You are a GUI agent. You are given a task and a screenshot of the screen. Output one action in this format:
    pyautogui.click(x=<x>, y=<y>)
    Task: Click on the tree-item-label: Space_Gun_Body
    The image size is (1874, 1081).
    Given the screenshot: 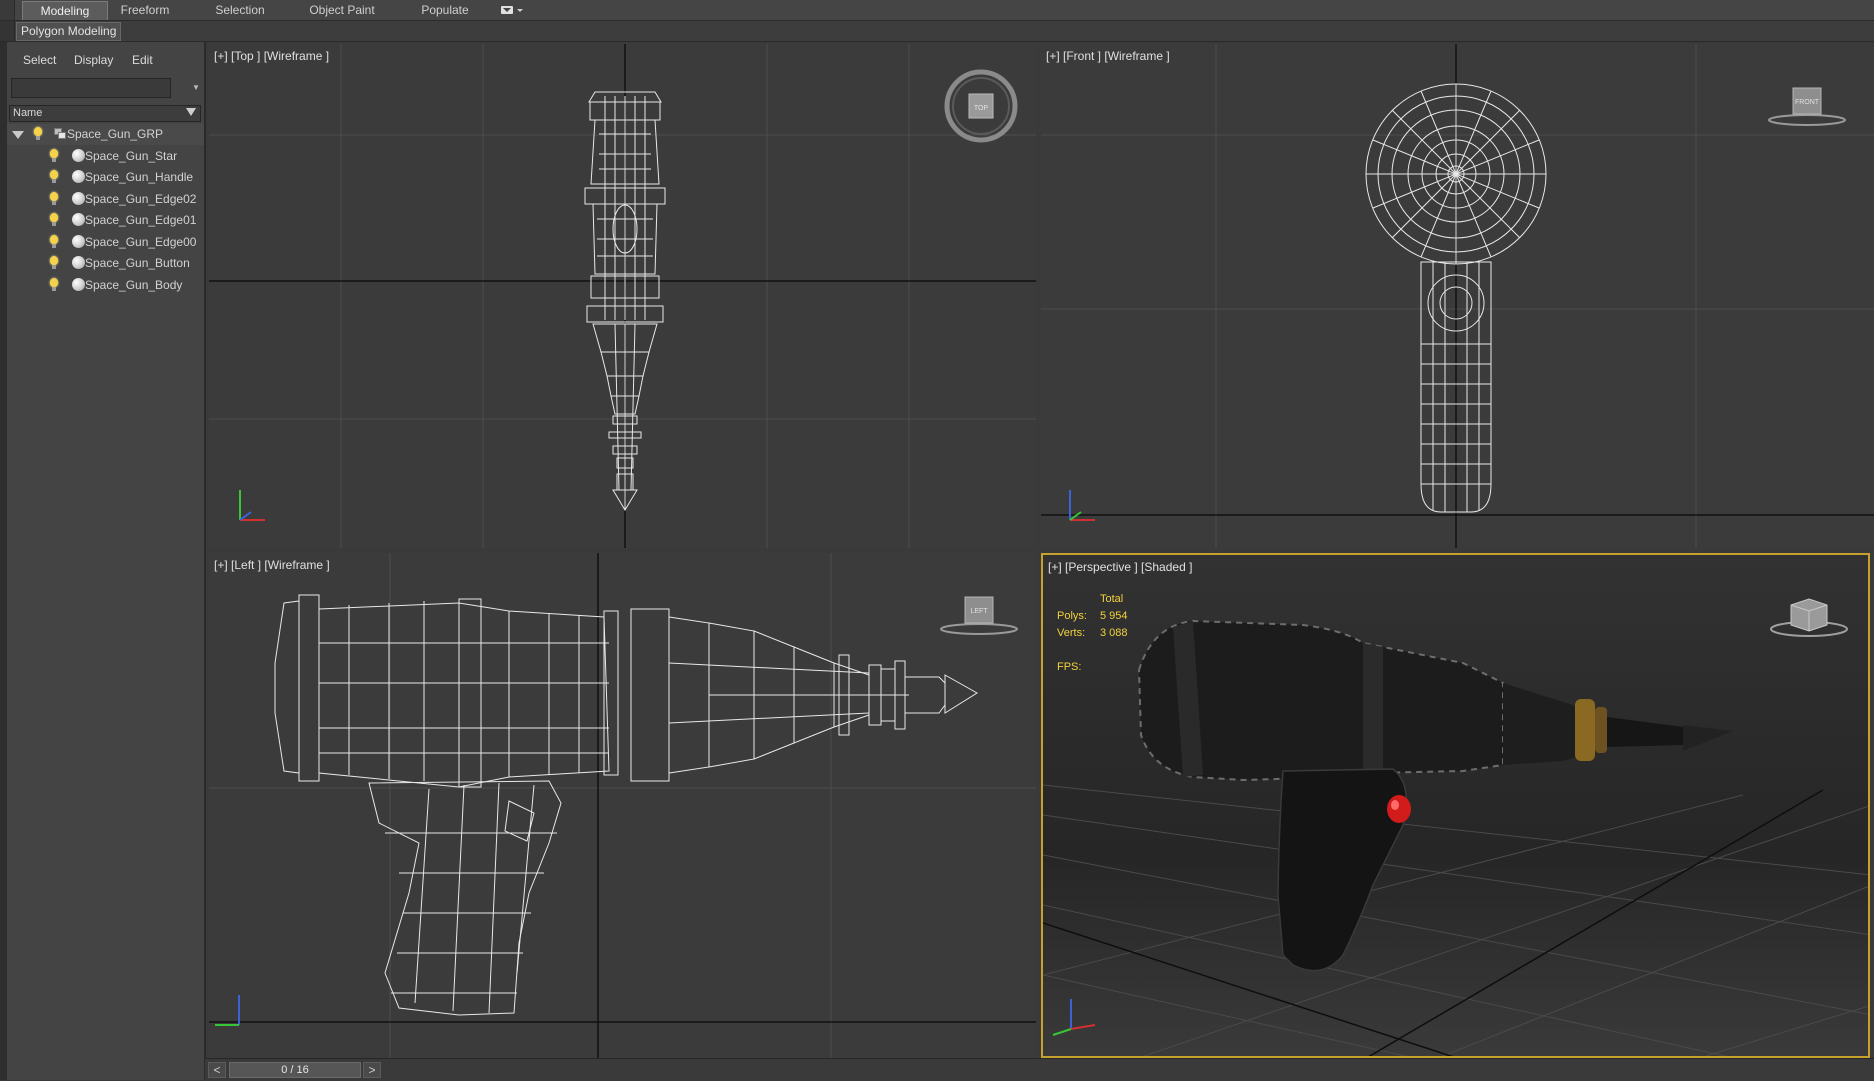 What is the action you would take?
    pyautogui.click(x=134, y=285)
    